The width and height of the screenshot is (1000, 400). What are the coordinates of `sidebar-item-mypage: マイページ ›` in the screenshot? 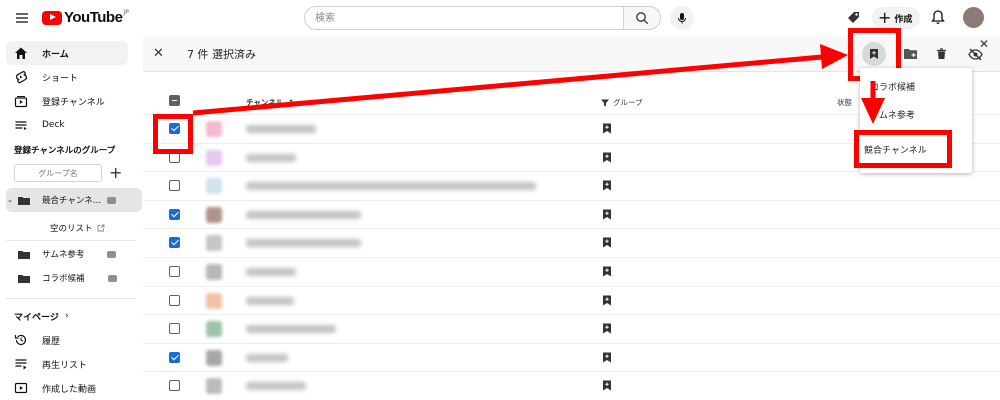 It's located at (67, 316).